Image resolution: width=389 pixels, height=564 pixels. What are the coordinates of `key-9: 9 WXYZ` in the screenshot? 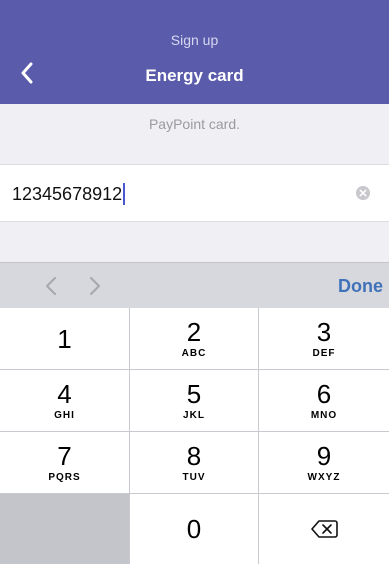 It's located at (324, 462).